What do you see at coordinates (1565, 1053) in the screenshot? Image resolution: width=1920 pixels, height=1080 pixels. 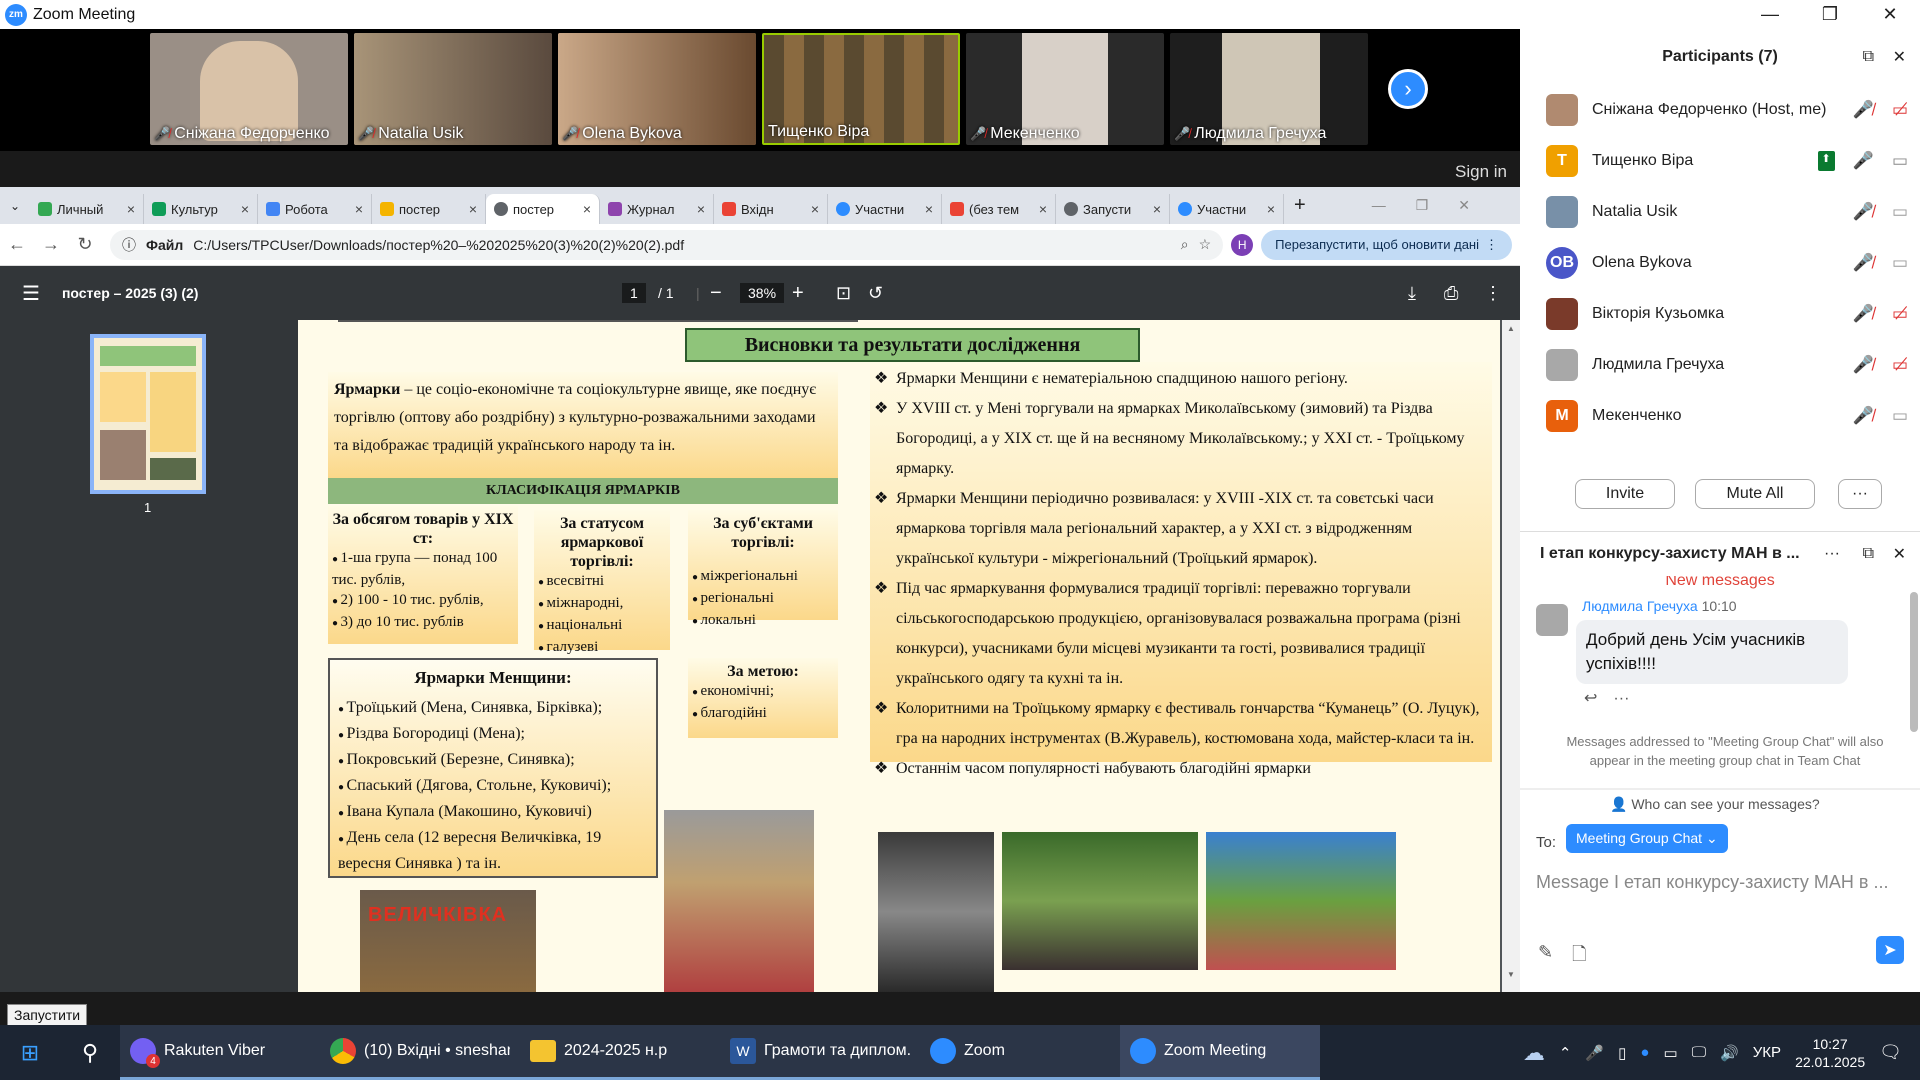 I see `show-hidden-icons-icon: ⌃` at bounding box center [1565, 1053].